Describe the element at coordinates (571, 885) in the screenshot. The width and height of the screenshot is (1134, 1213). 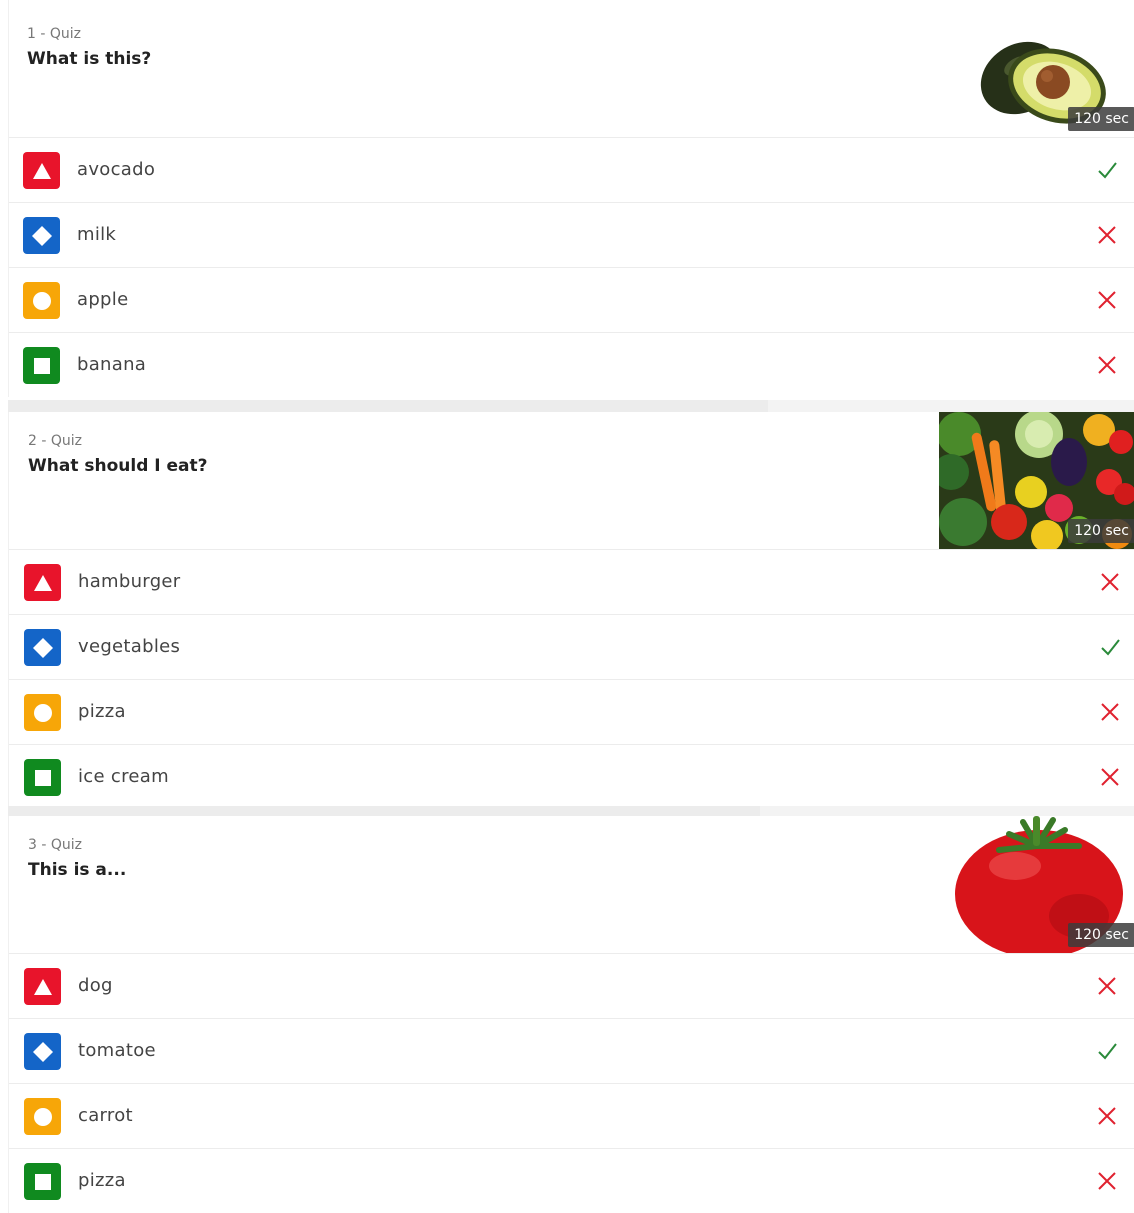
I see `question-header: 3 - Quiz This is a... 120 sec` at that location.